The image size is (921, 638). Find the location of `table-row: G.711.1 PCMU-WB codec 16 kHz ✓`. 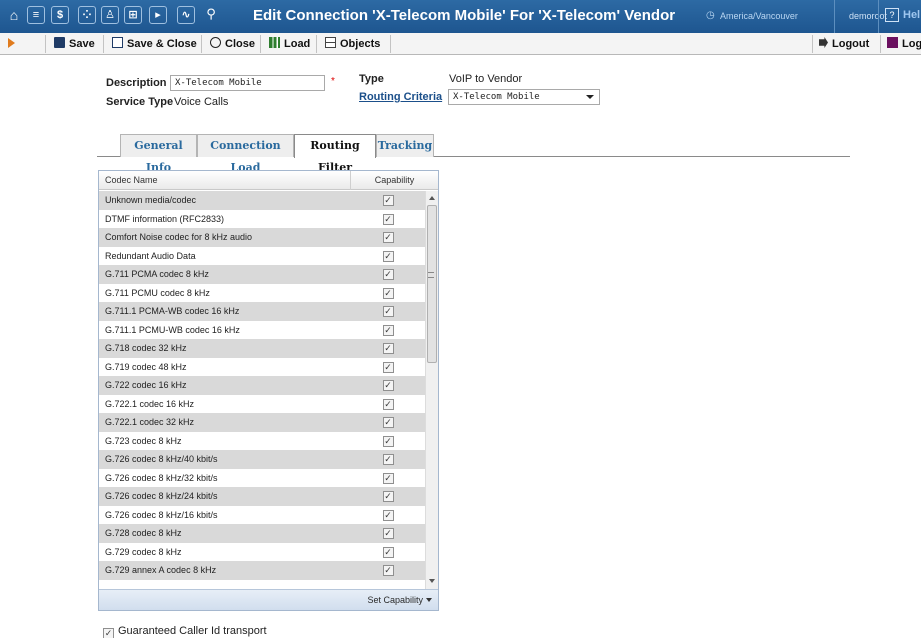

table-row: G.711.1 PCMU-WB codec 16 kHz ✓ is located at coordinates (262, 330).